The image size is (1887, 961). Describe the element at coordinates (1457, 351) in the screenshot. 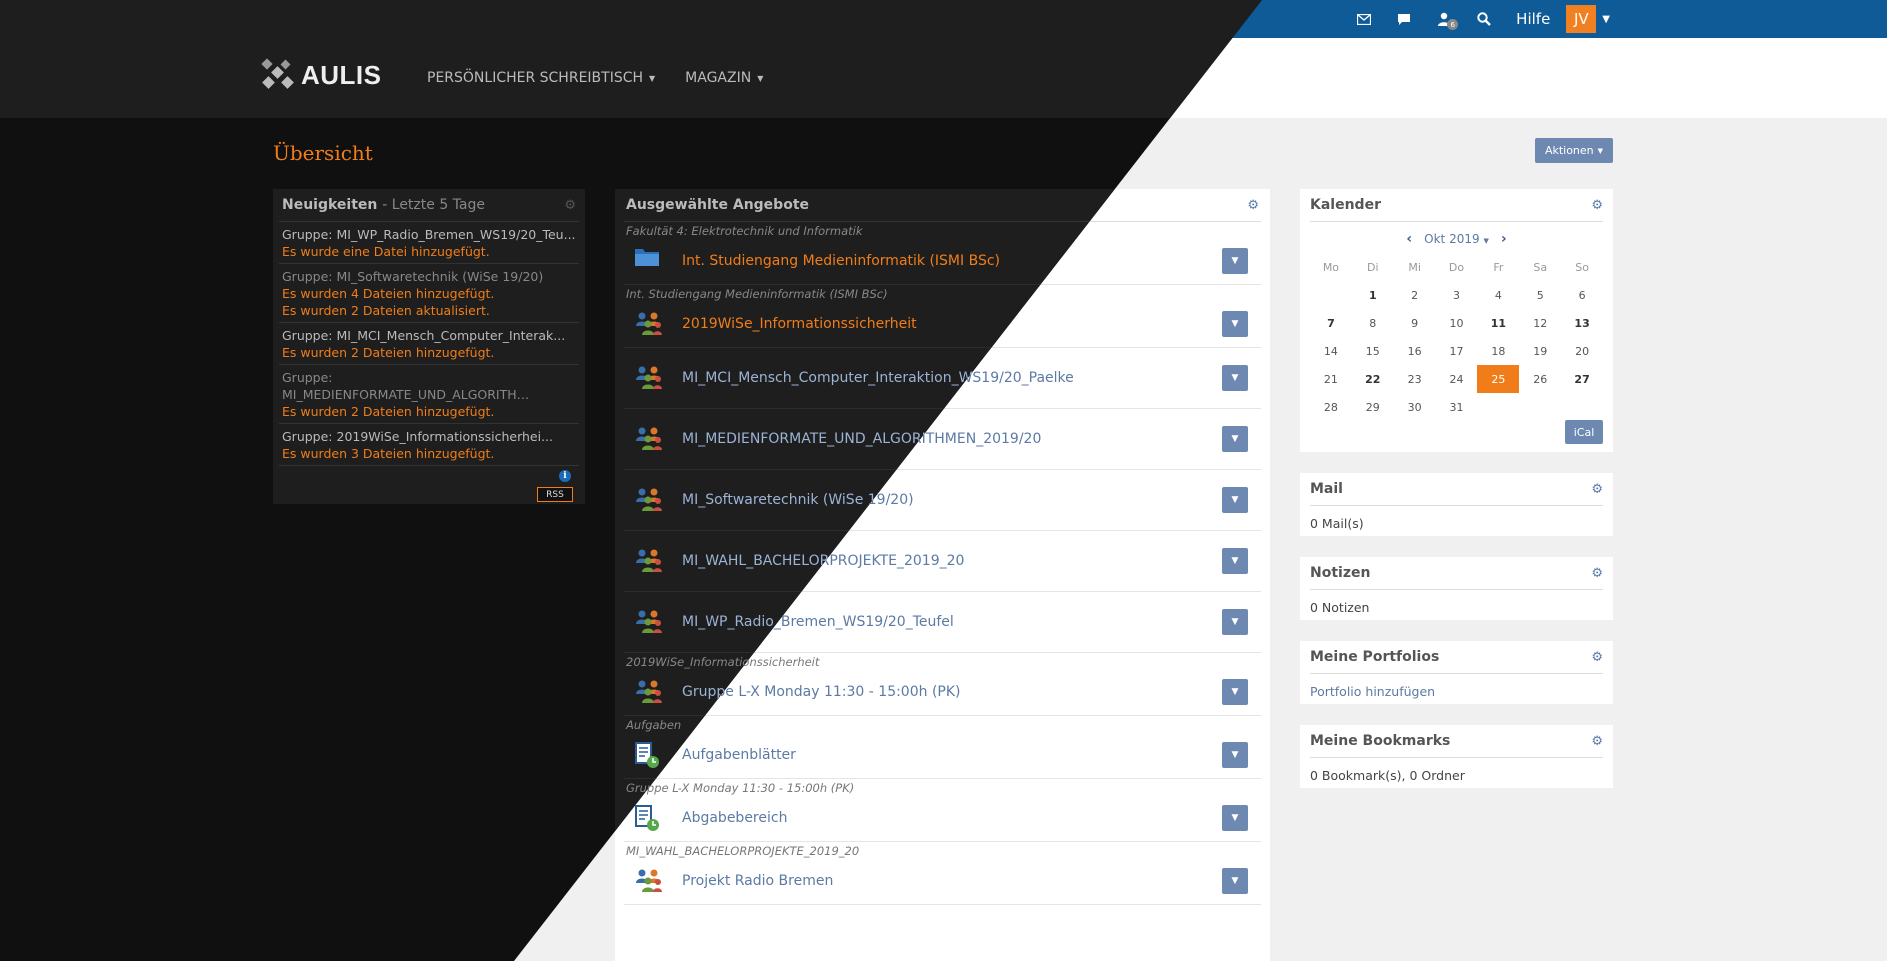

I see `calendar-day: 17` at that location.